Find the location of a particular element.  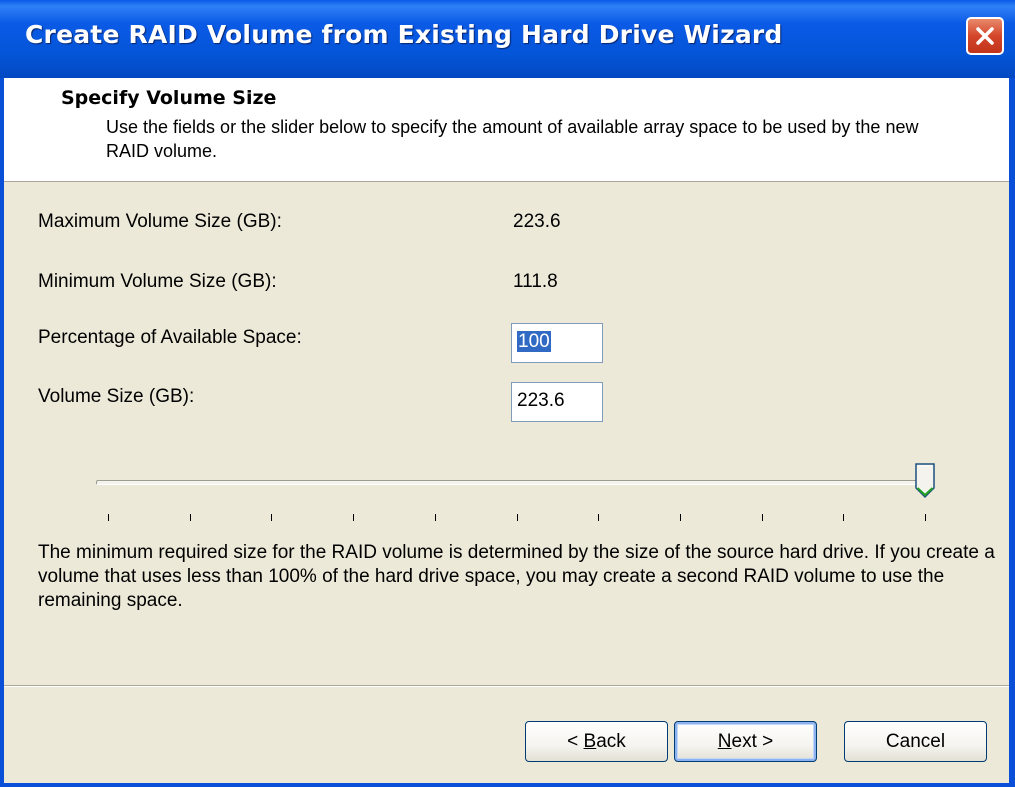

next-button-label: ext is located at coordinates (744, 741).